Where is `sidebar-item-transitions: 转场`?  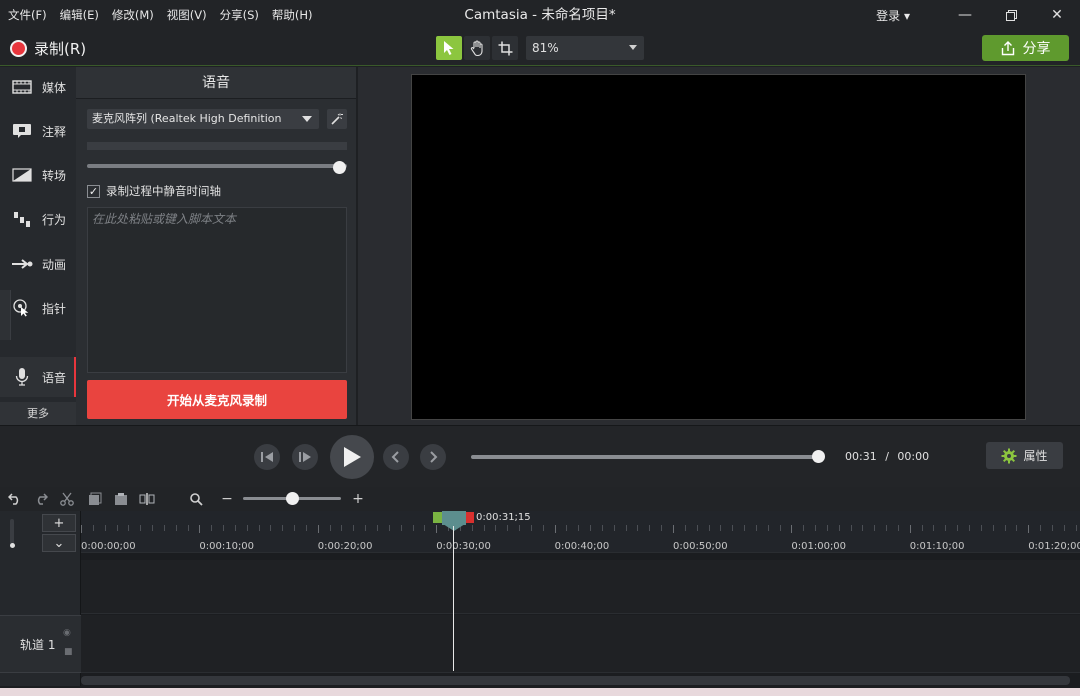
sidebar-item-transitions: 转场 is located at coordinates (38, 175).